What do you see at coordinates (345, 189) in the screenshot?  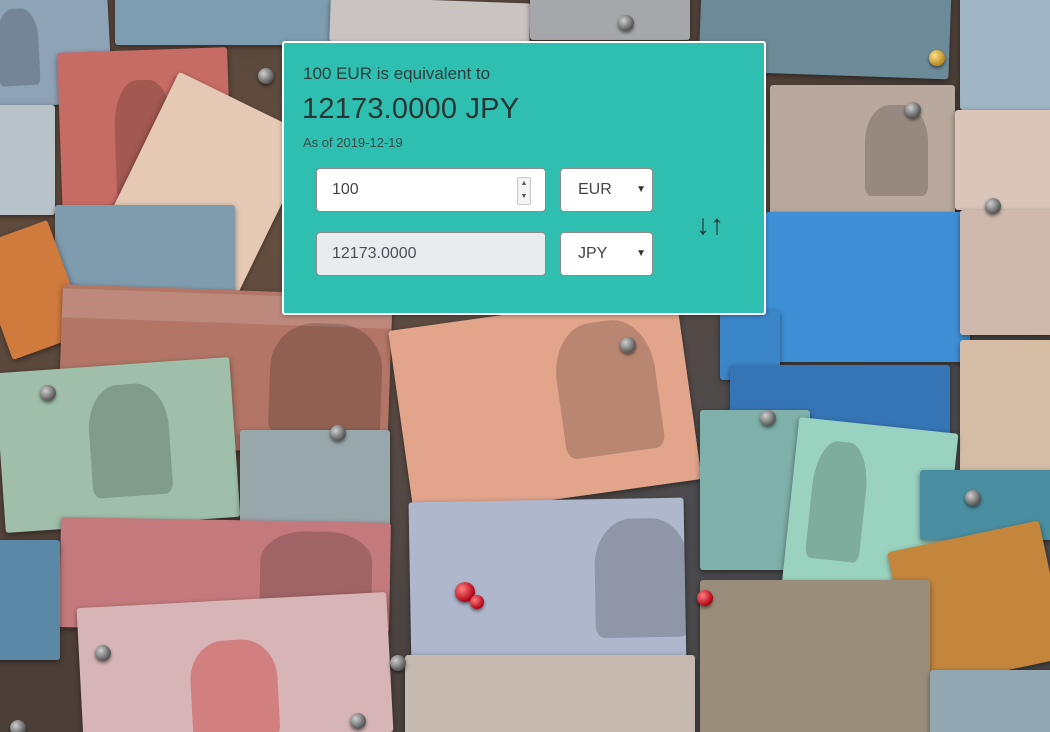 I see `amount-value: 100` at bounding box center [345, 189].